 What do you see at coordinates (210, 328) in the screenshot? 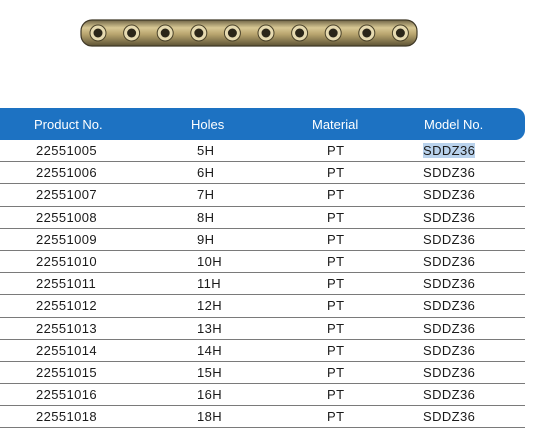
I see `holes-cell: 13H` at bounding box center [210, 328].